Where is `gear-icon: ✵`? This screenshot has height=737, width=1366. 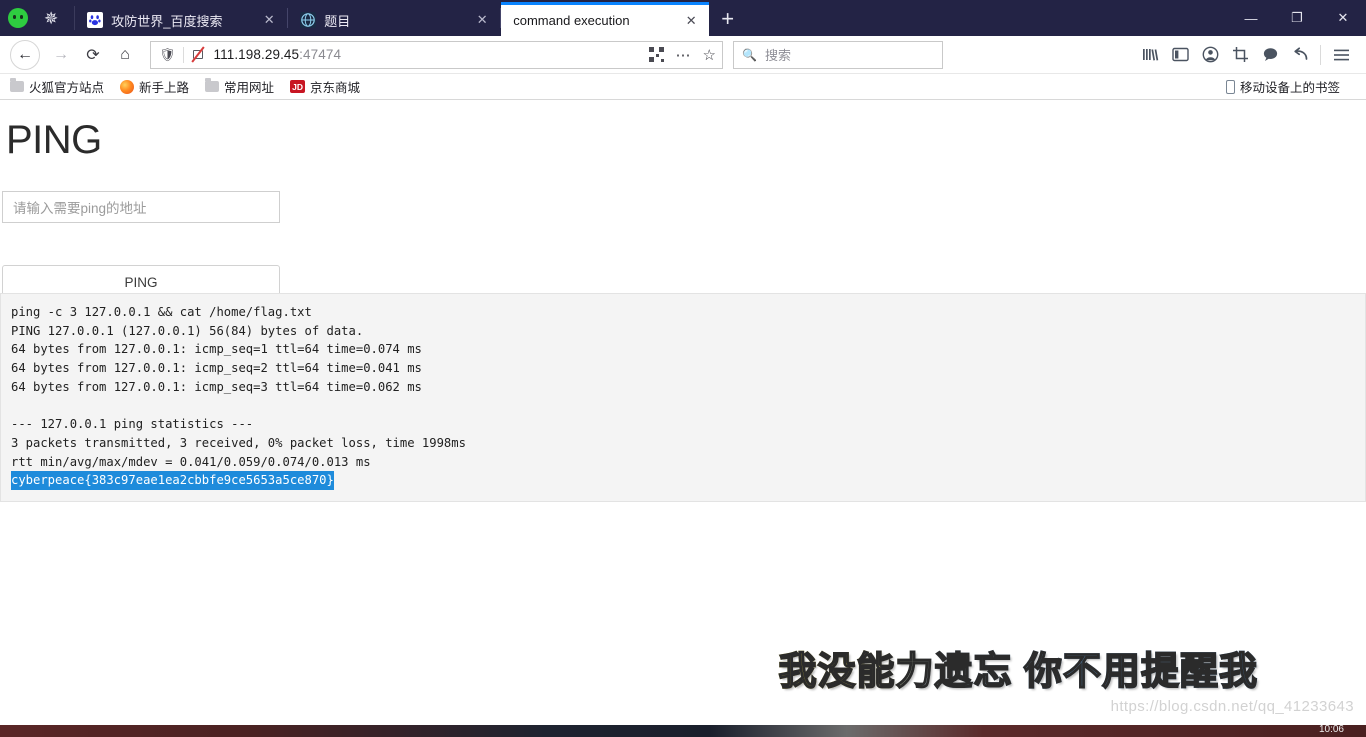 gear-icon: ✵ is located at coordinates (51, 18).